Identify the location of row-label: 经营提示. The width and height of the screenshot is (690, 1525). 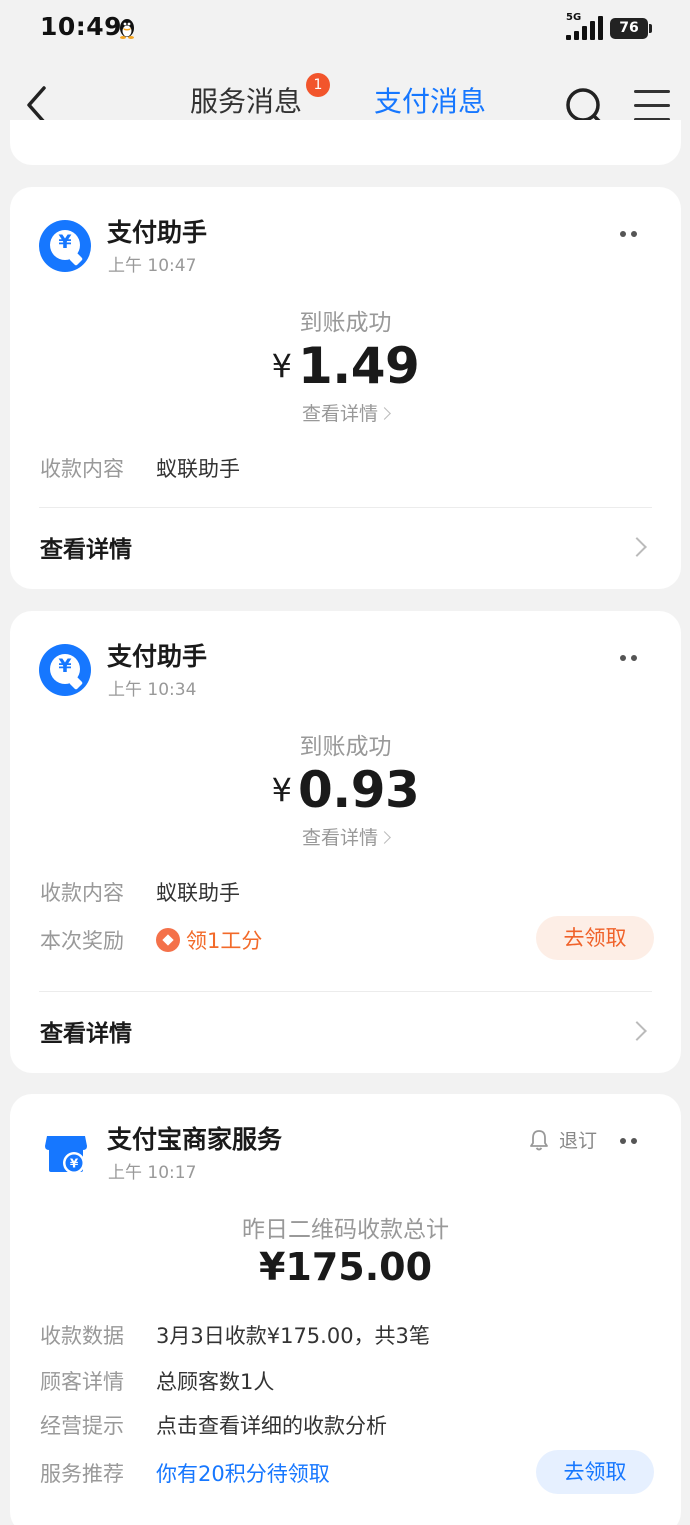
(82, 1426).